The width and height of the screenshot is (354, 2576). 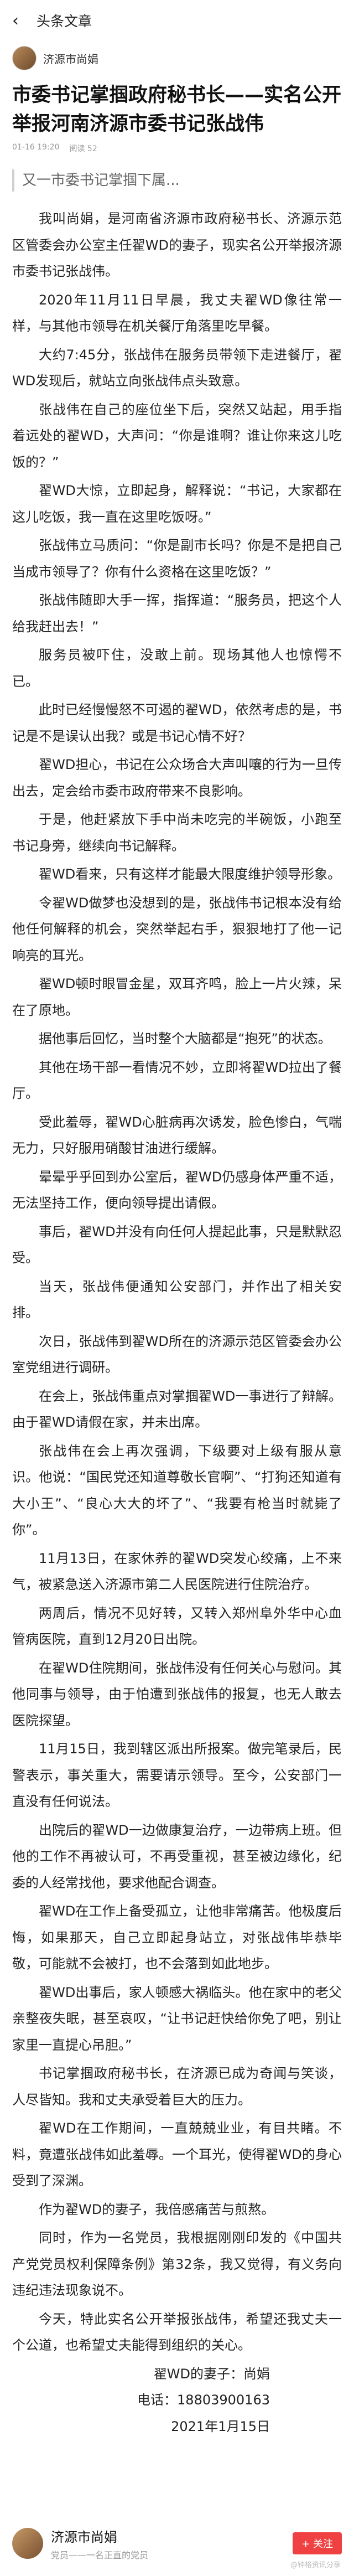 I want to click on follow-button: + 关注, so click(x=317, y=2543).